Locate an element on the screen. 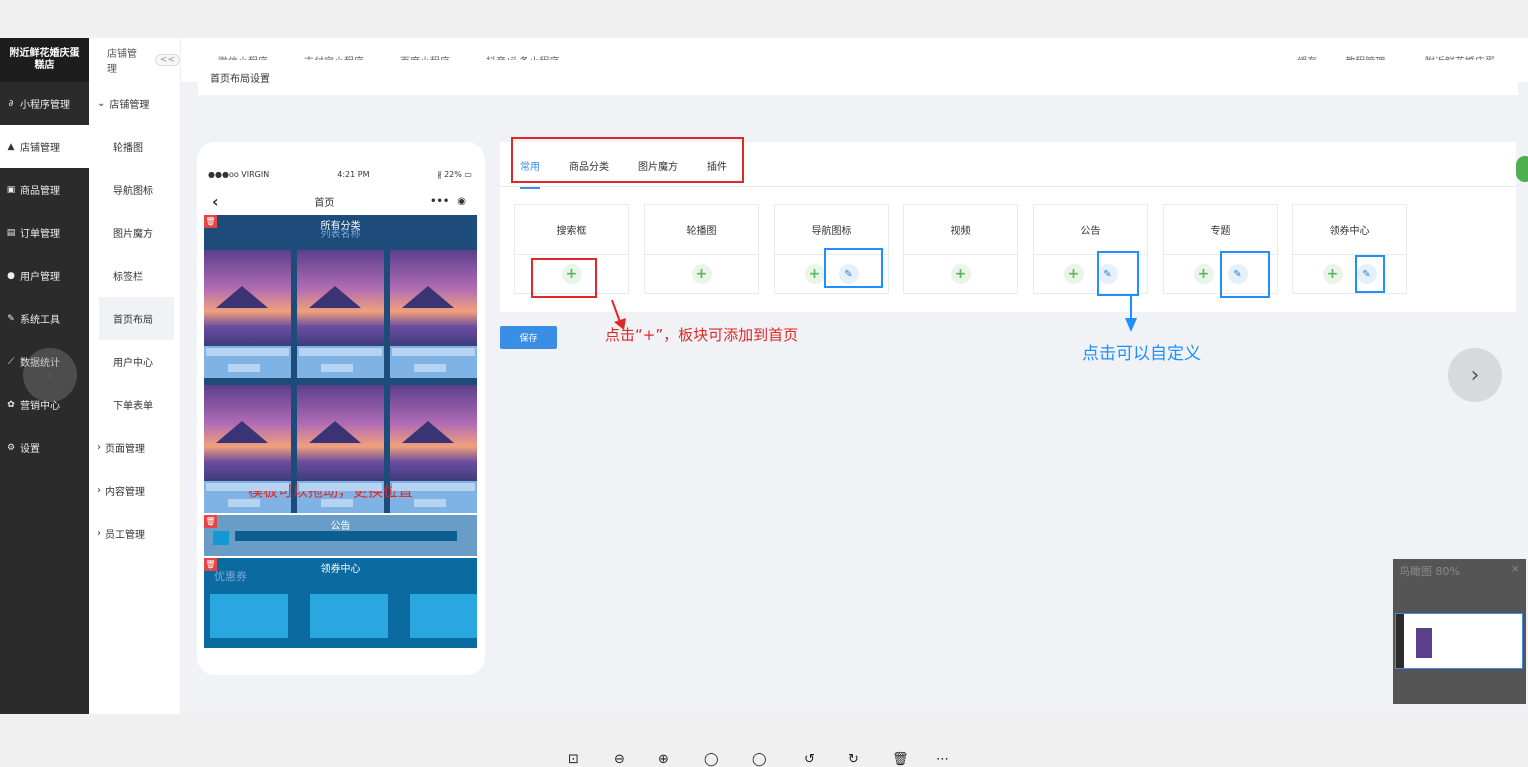  rotate-left-icon: ↺ is located at coordinates (809, 759).